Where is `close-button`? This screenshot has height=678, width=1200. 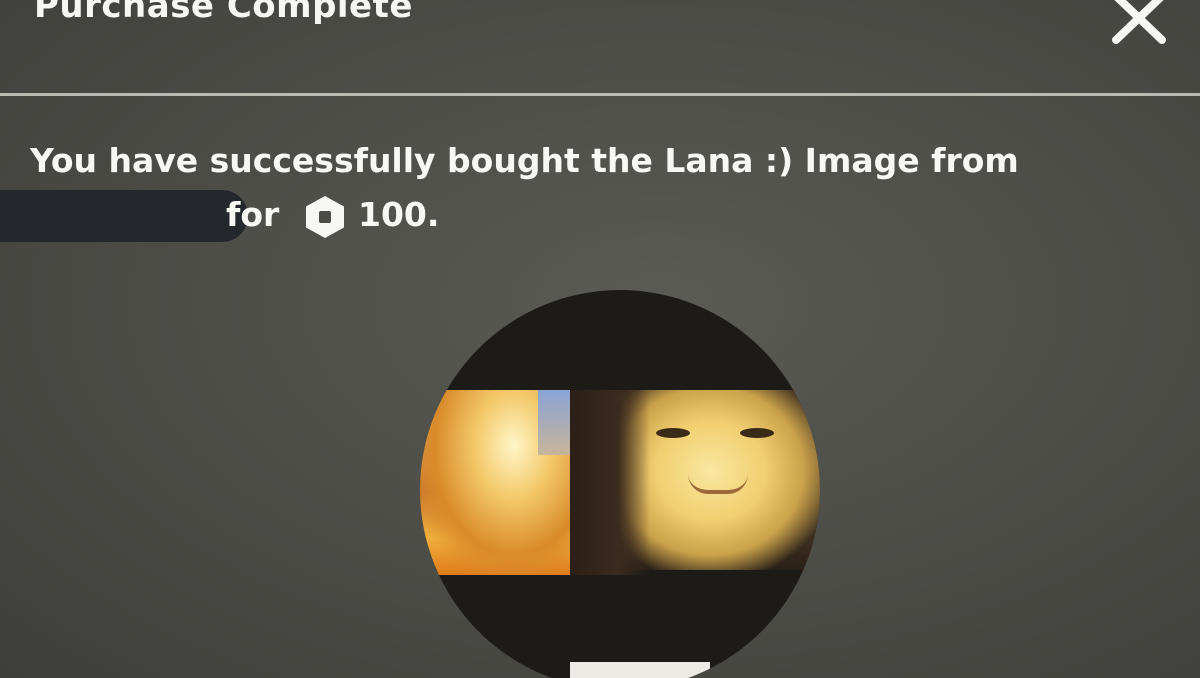 close-button is located at coordinates (1139, 24).